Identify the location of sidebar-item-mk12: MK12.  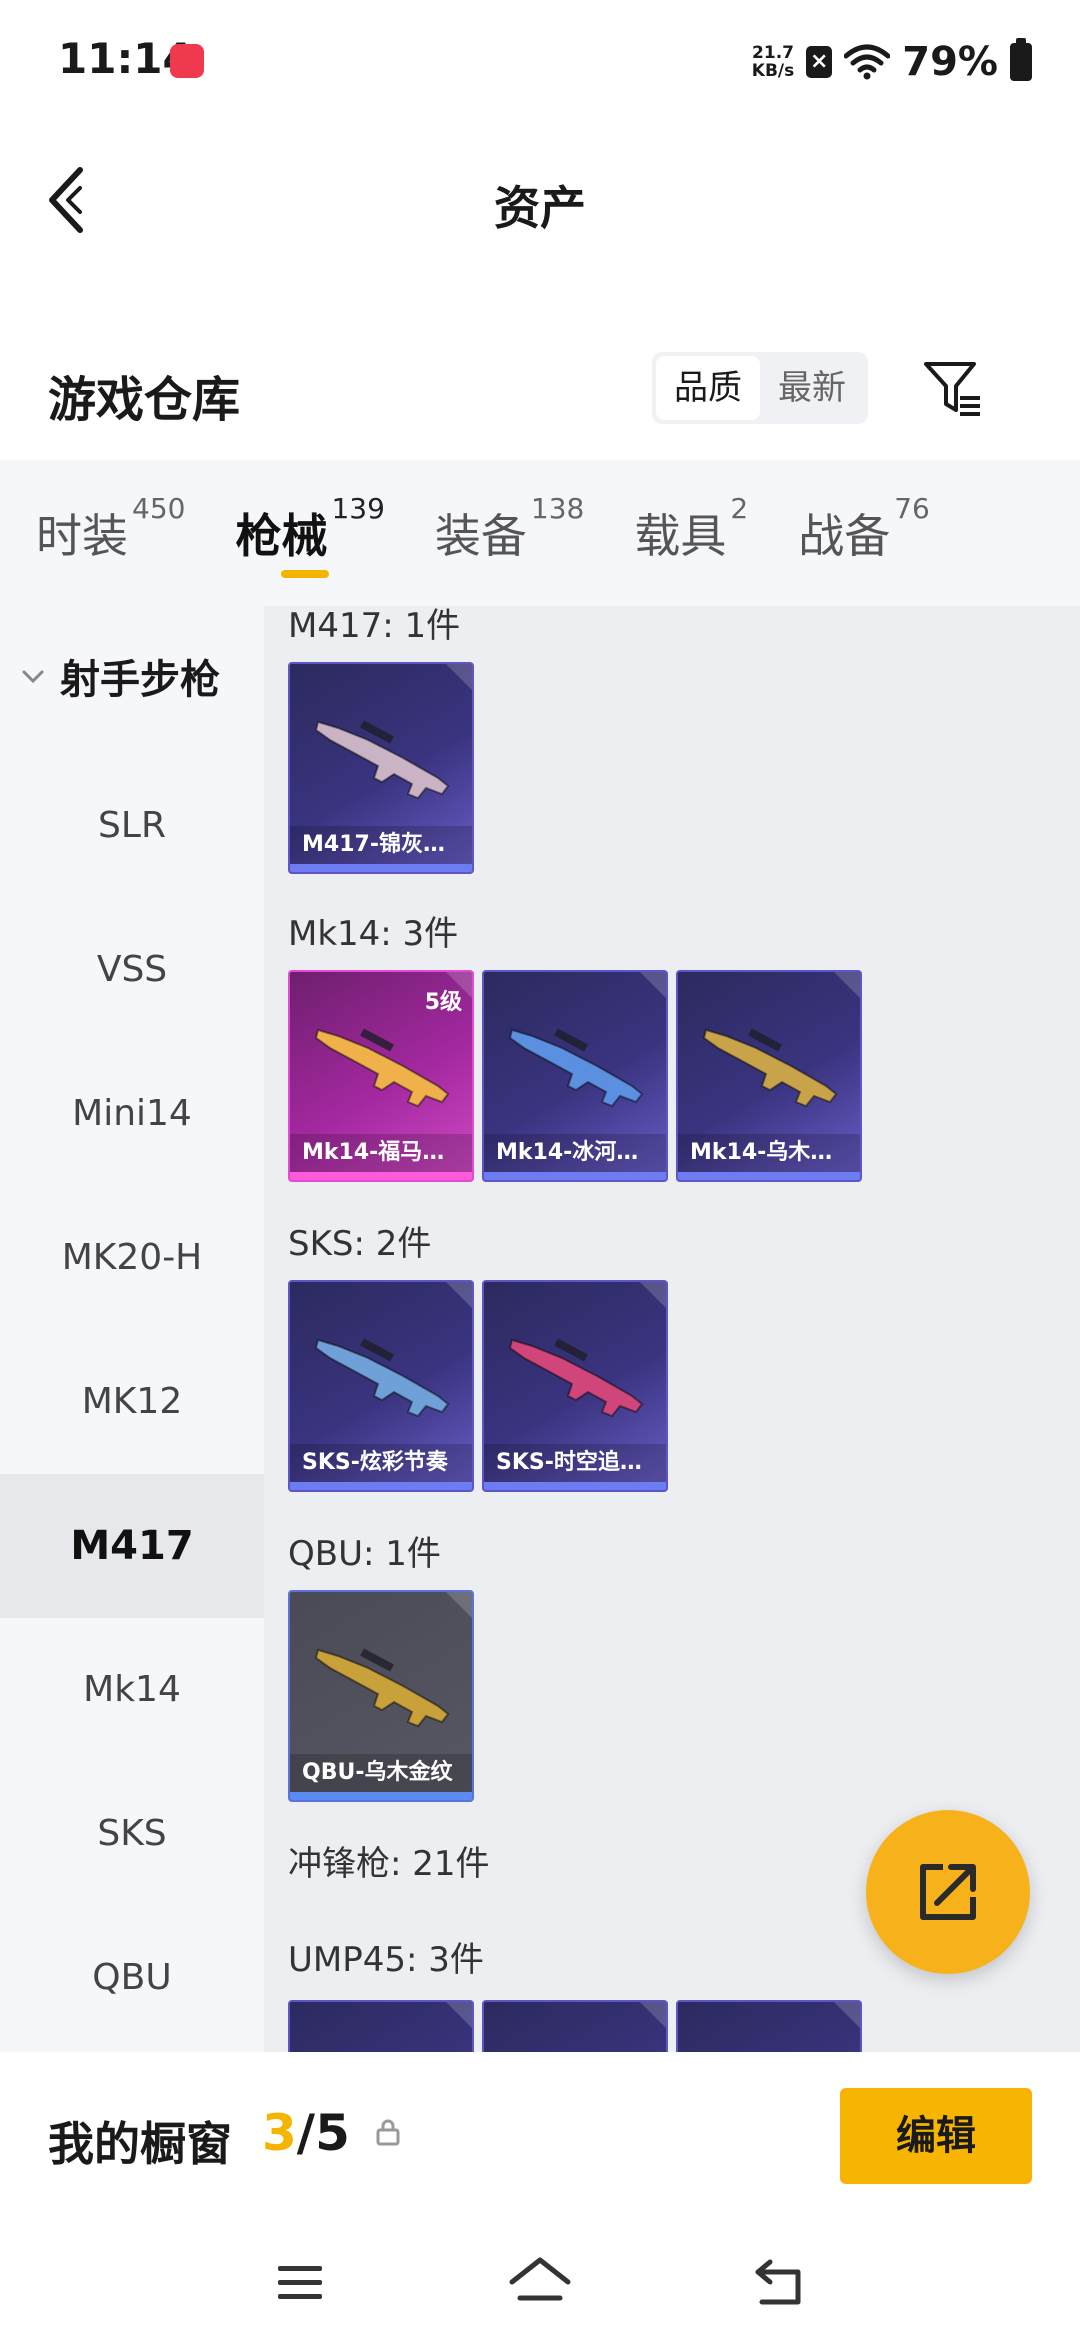
(132, 1402).